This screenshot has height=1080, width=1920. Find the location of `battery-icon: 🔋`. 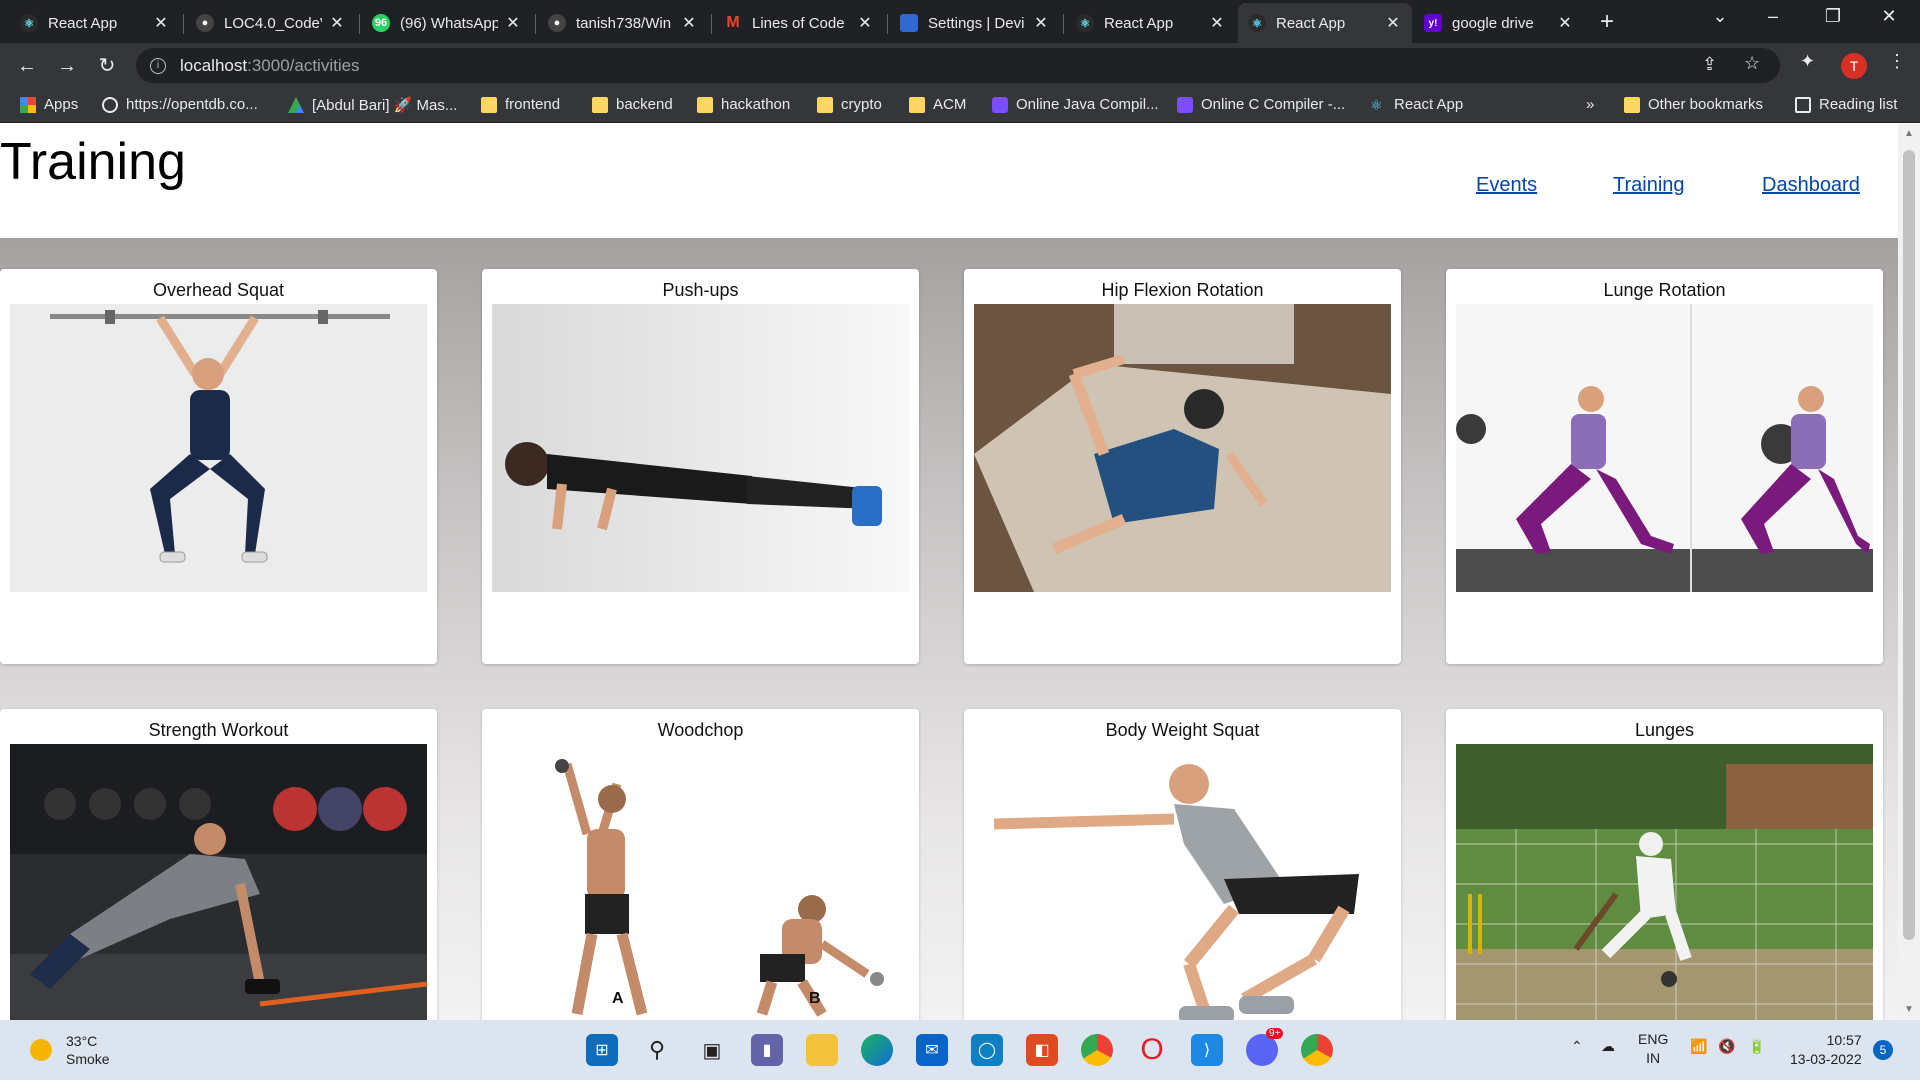

battery-icon: 🔋 is located at coordinates (1756, 1046).